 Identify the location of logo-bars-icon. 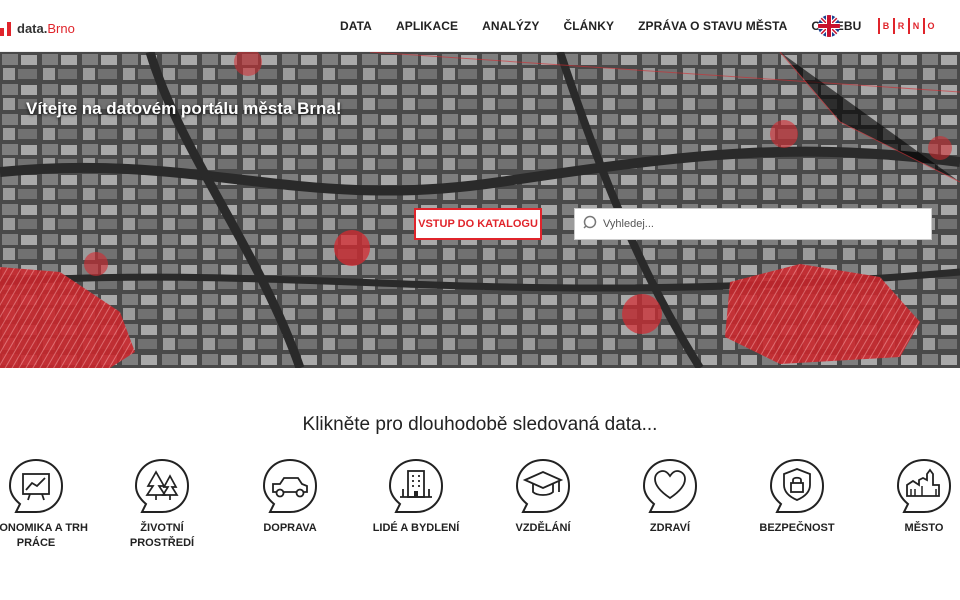
(5, 29).